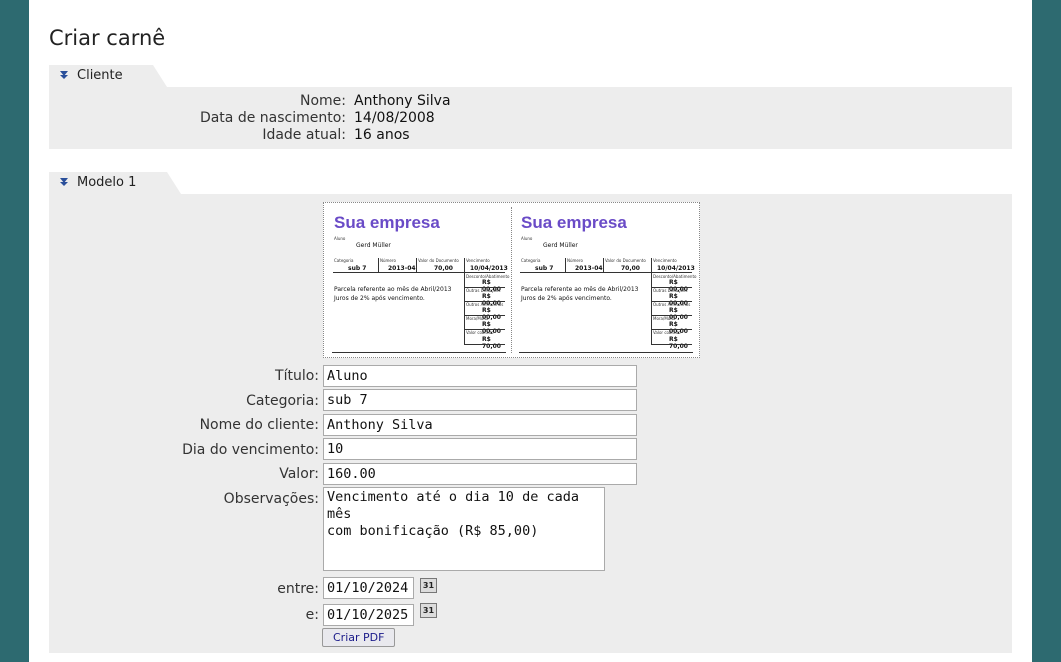 This screenshot has width=1061, height=662. Describe the element at coordinates (480, 400) in the screenshot. I see `categoria-input` at that location.